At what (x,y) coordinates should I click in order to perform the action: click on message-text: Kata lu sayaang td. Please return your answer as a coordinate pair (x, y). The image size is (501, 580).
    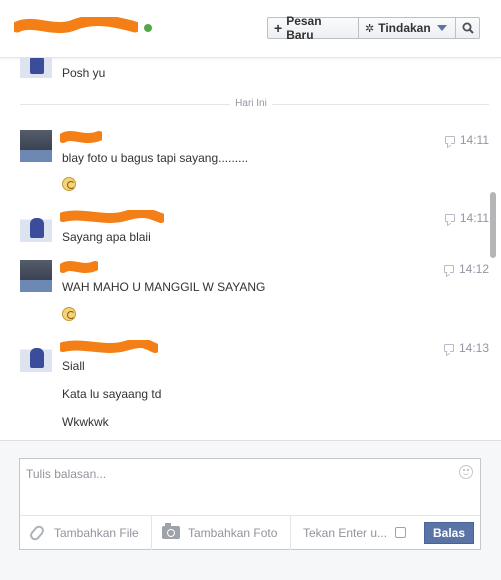
    Looking at the image, I should click on (112, 394).